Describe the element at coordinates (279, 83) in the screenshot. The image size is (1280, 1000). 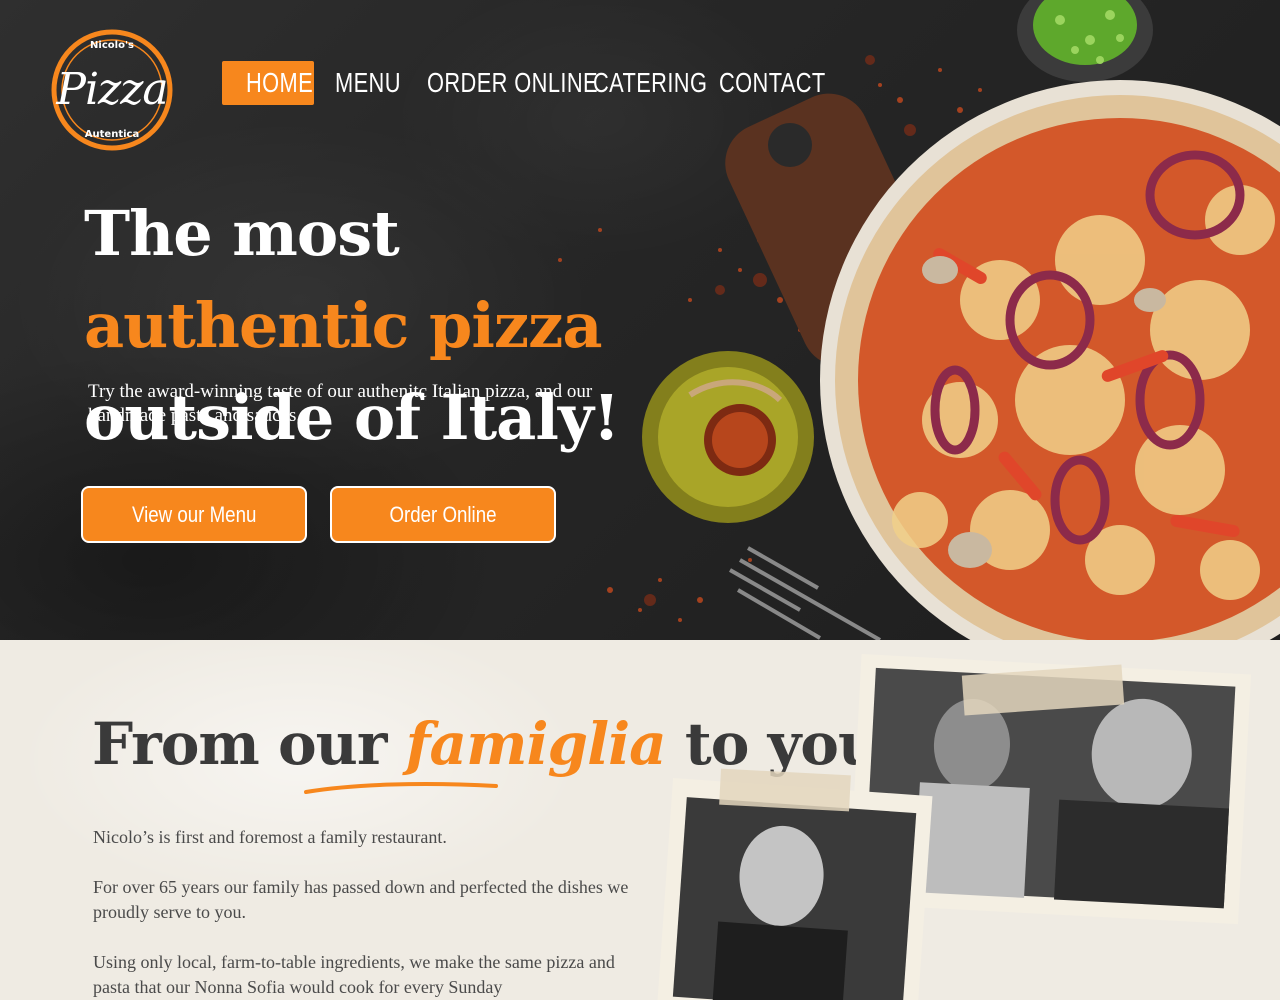
I see `nav-home-label: HOME` at that location.